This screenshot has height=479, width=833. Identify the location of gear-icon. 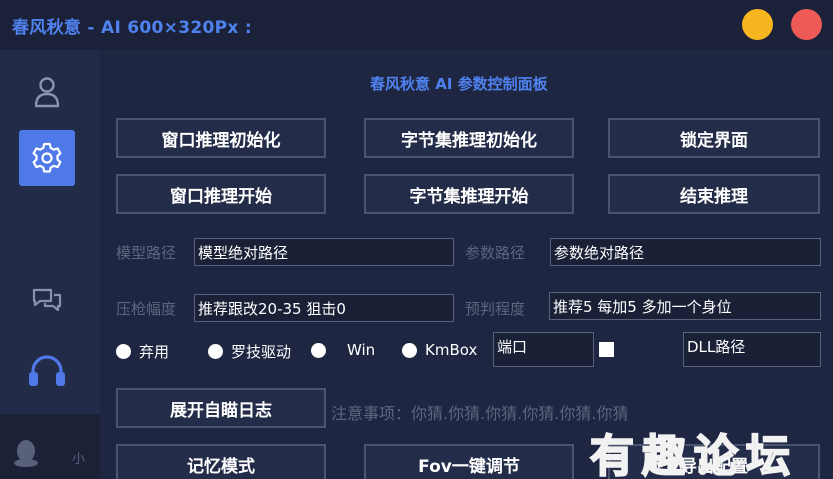
(47, 157).